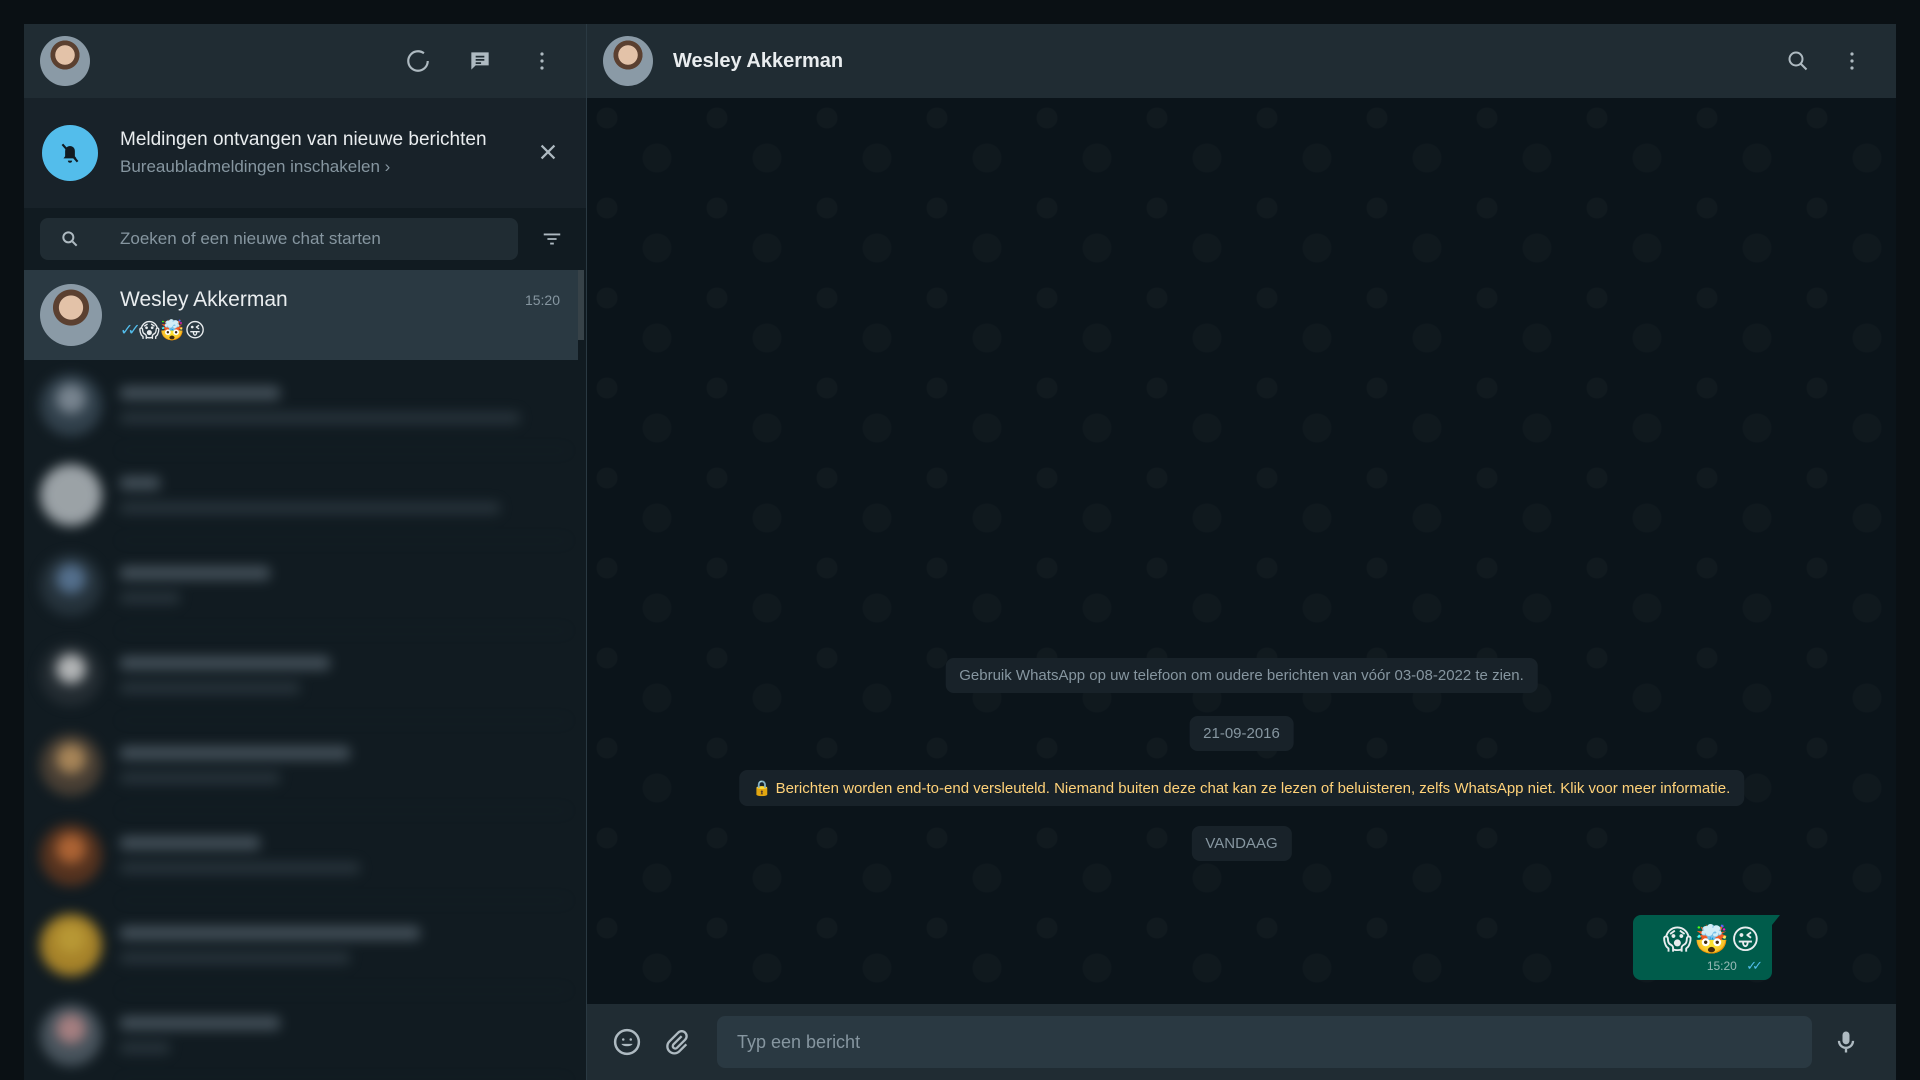  I want to click on notification-title: Meldingen ontvangen van nieuwe berichten, so click(303, 139).